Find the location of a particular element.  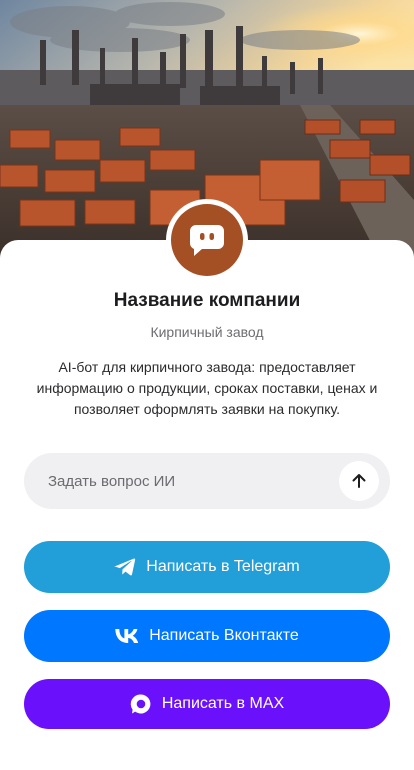

vk-icon is located at coordinates (127, 636).